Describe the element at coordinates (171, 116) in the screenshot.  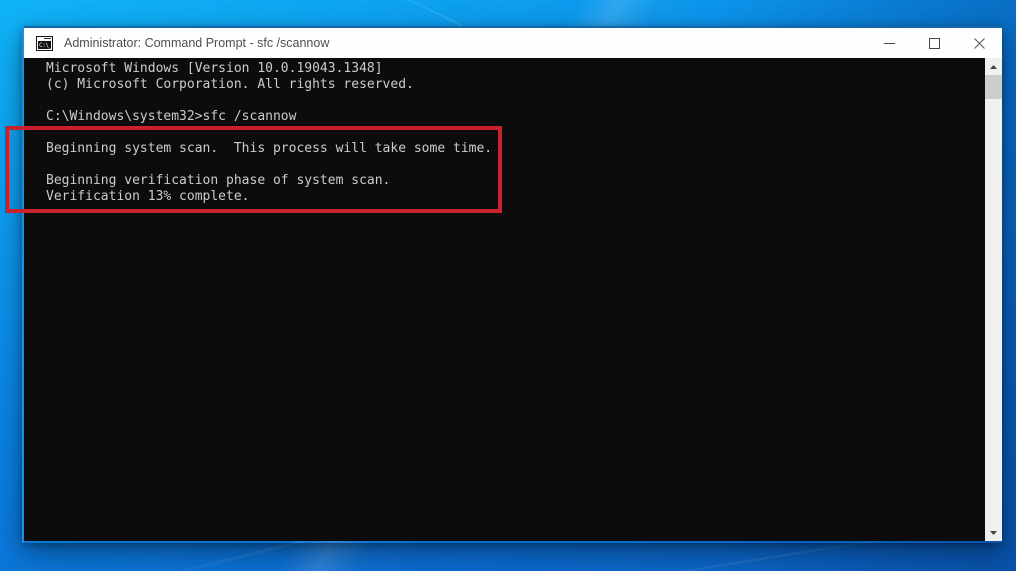
I see `console-line: C:\Windows\system32>sfc /scannow` at that location.